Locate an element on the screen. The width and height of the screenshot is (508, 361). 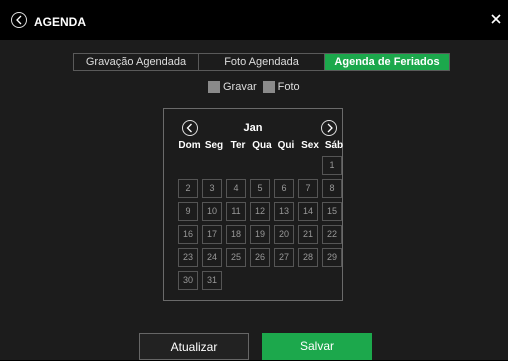
calendar-day: 28 is located at coordinates (308, 257).